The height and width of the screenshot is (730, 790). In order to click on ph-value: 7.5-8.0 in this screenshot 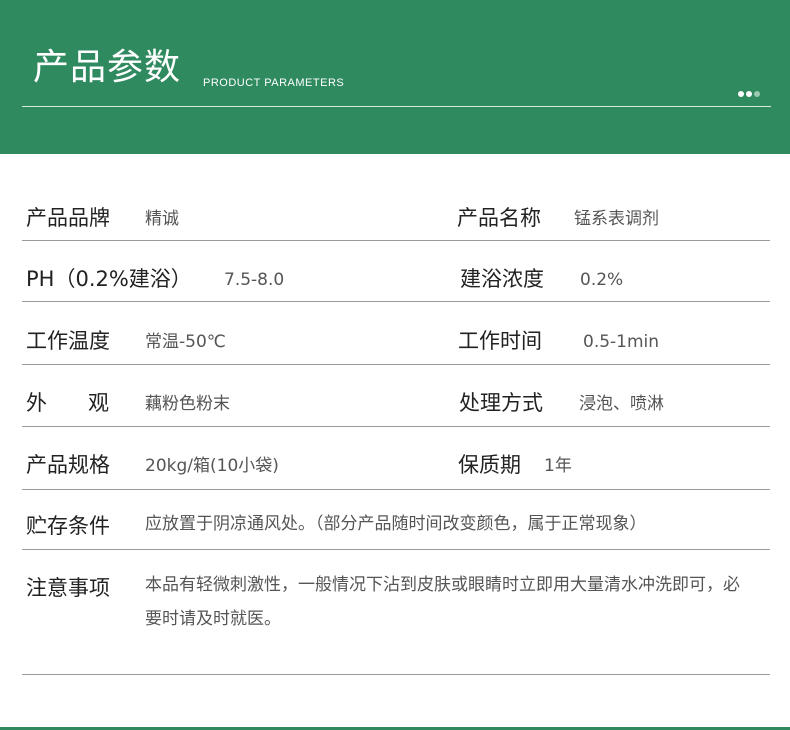, I will do `click(254, 280)`.